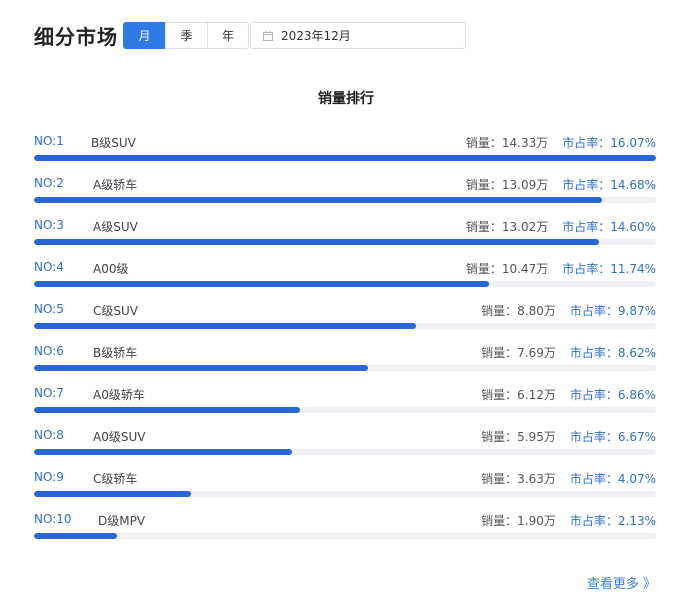 Image resolution: width=692 pixels, height=600 pixels. What do you see at coordinates (345, 485) in the screenshot?
I see `rank-row: NO:9 C级轿车 销量：3.63万 市占率：4.07%` at bounding box center [345, 485].